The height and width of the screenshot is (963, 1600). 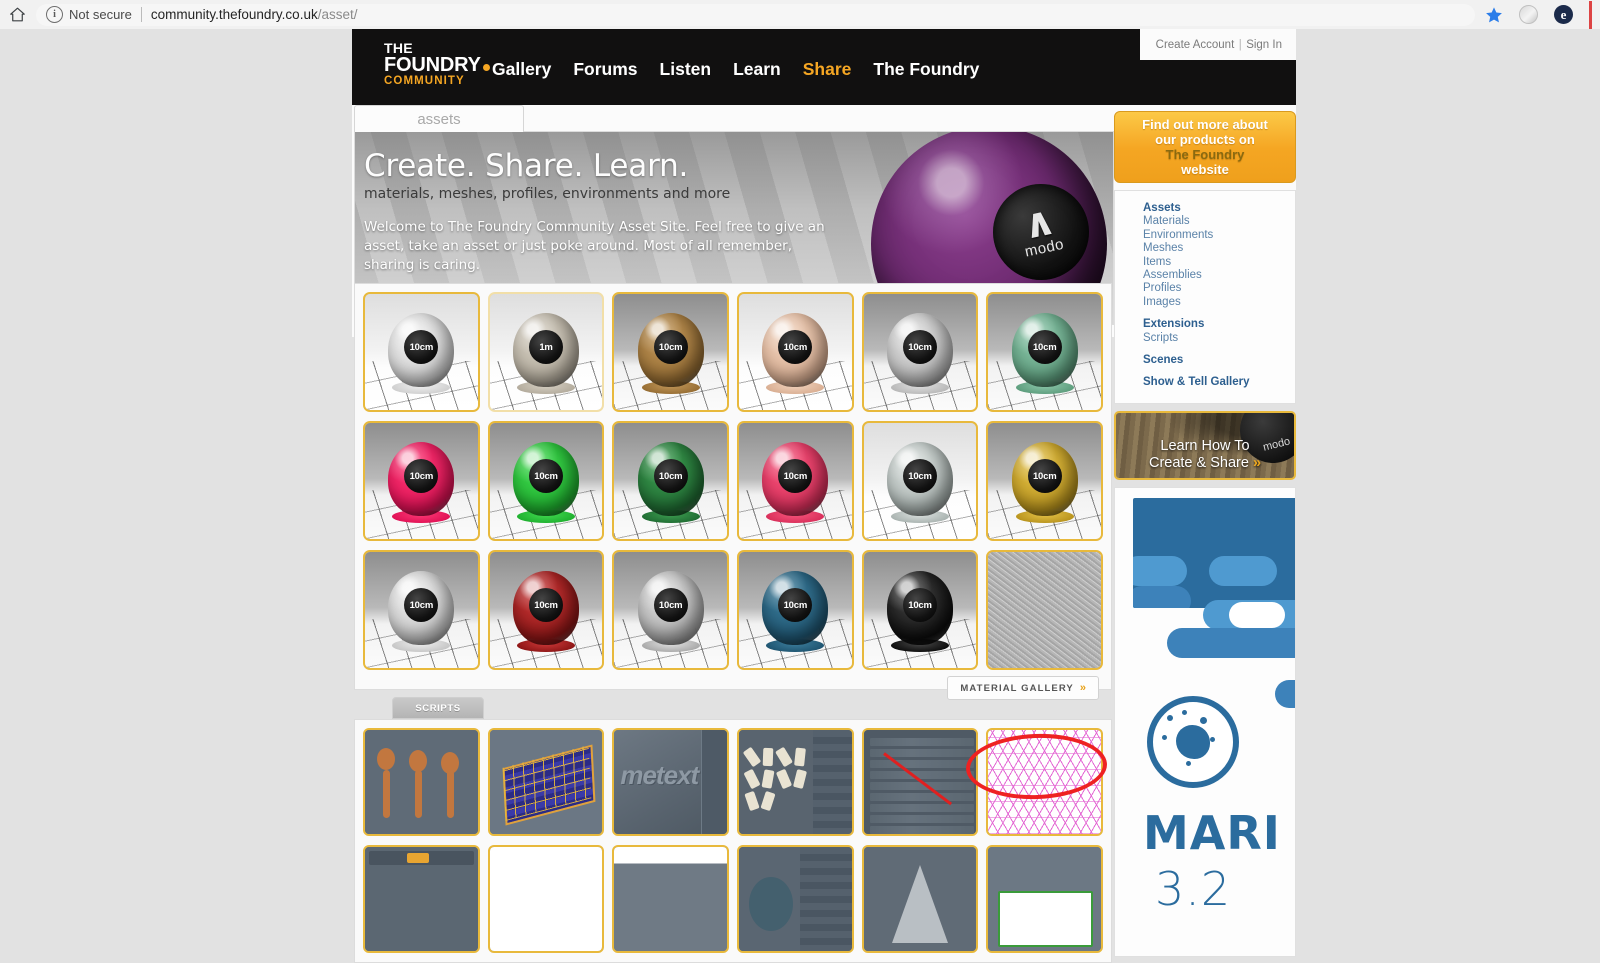 I want to click on script-thumbnail: metext, so click(x=671, y=782).